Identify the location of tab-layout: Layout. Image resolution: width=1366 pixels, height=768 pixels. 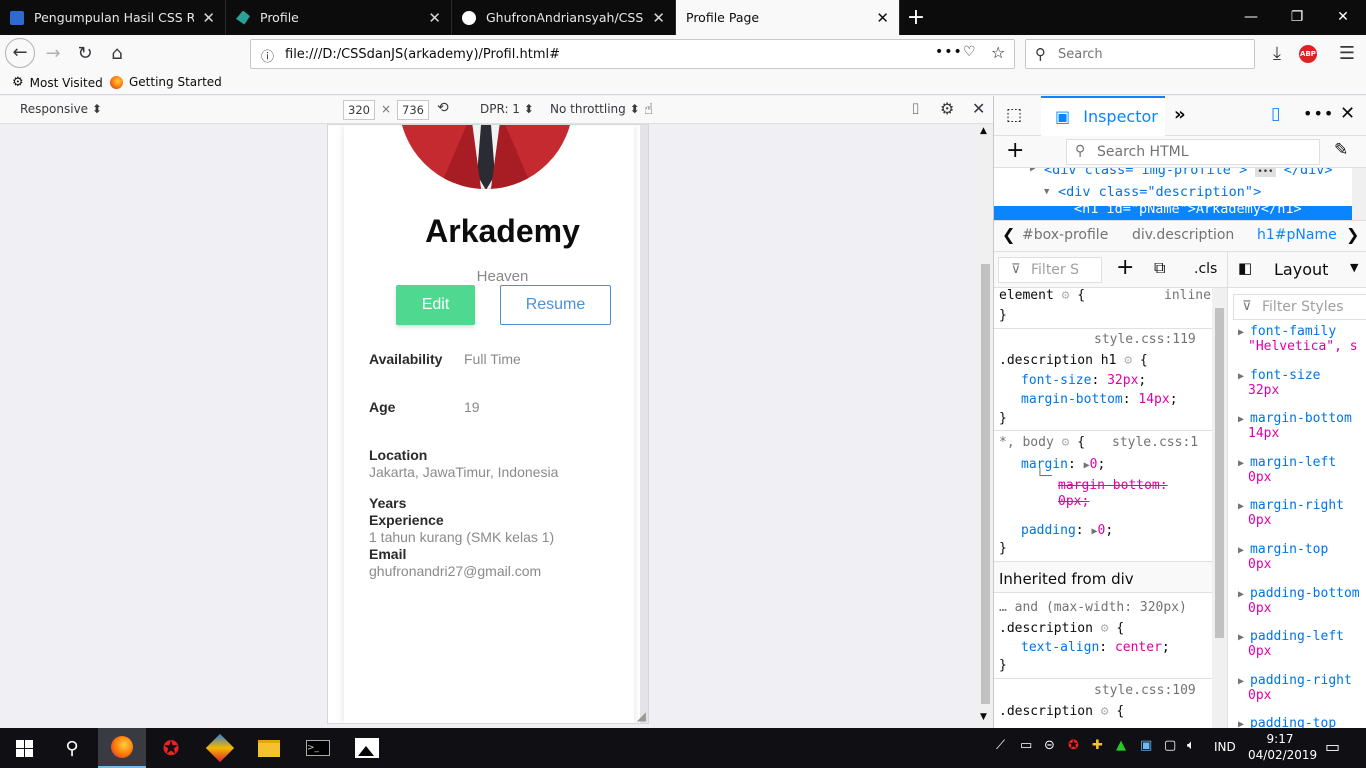
(1301, 269).